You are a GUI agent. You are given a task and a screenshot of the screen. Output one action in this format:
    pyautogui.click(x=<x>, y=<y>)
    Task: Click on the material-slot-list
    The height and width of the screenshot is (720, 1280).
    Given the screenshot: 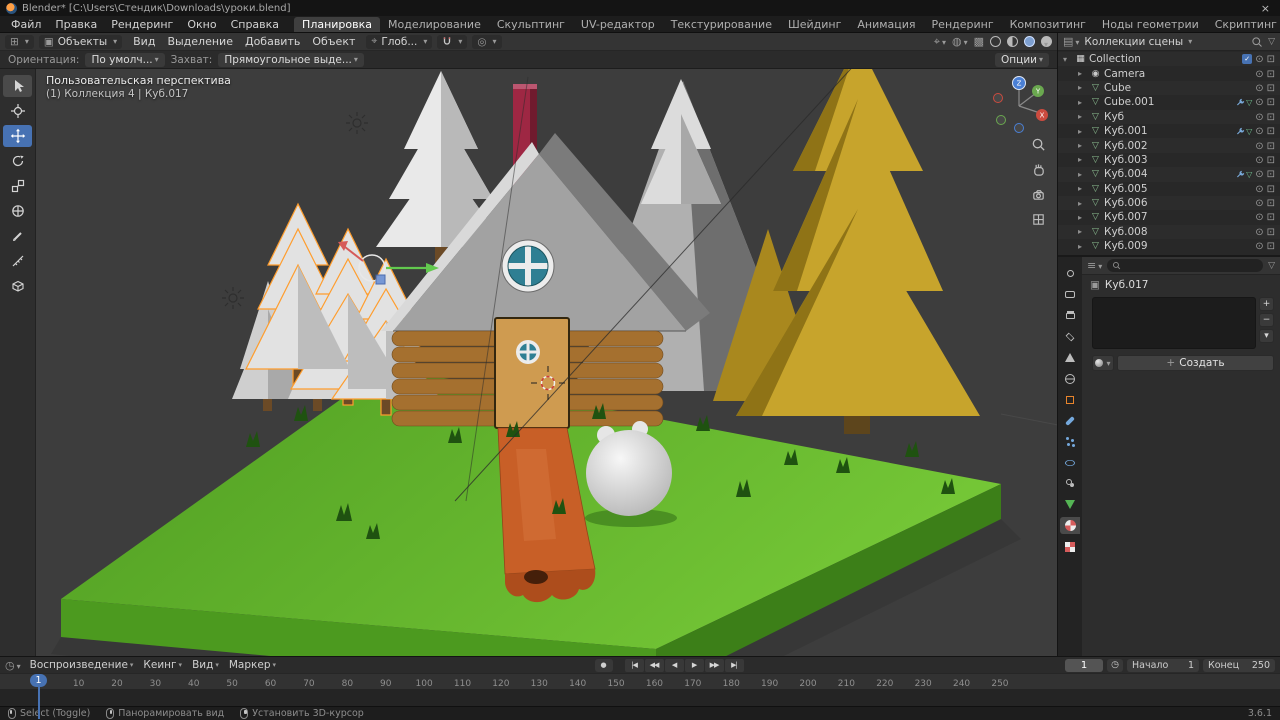 What is the action you would take?
    pyautogui.click(x=1174, y=323)
    